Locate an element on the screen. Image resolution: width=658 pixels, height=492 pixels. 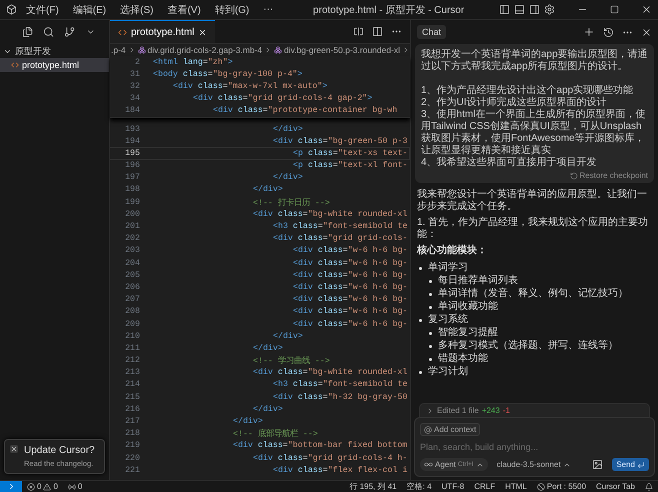
list-item: 单词收藏功能 is located at coordinates (468, 307).